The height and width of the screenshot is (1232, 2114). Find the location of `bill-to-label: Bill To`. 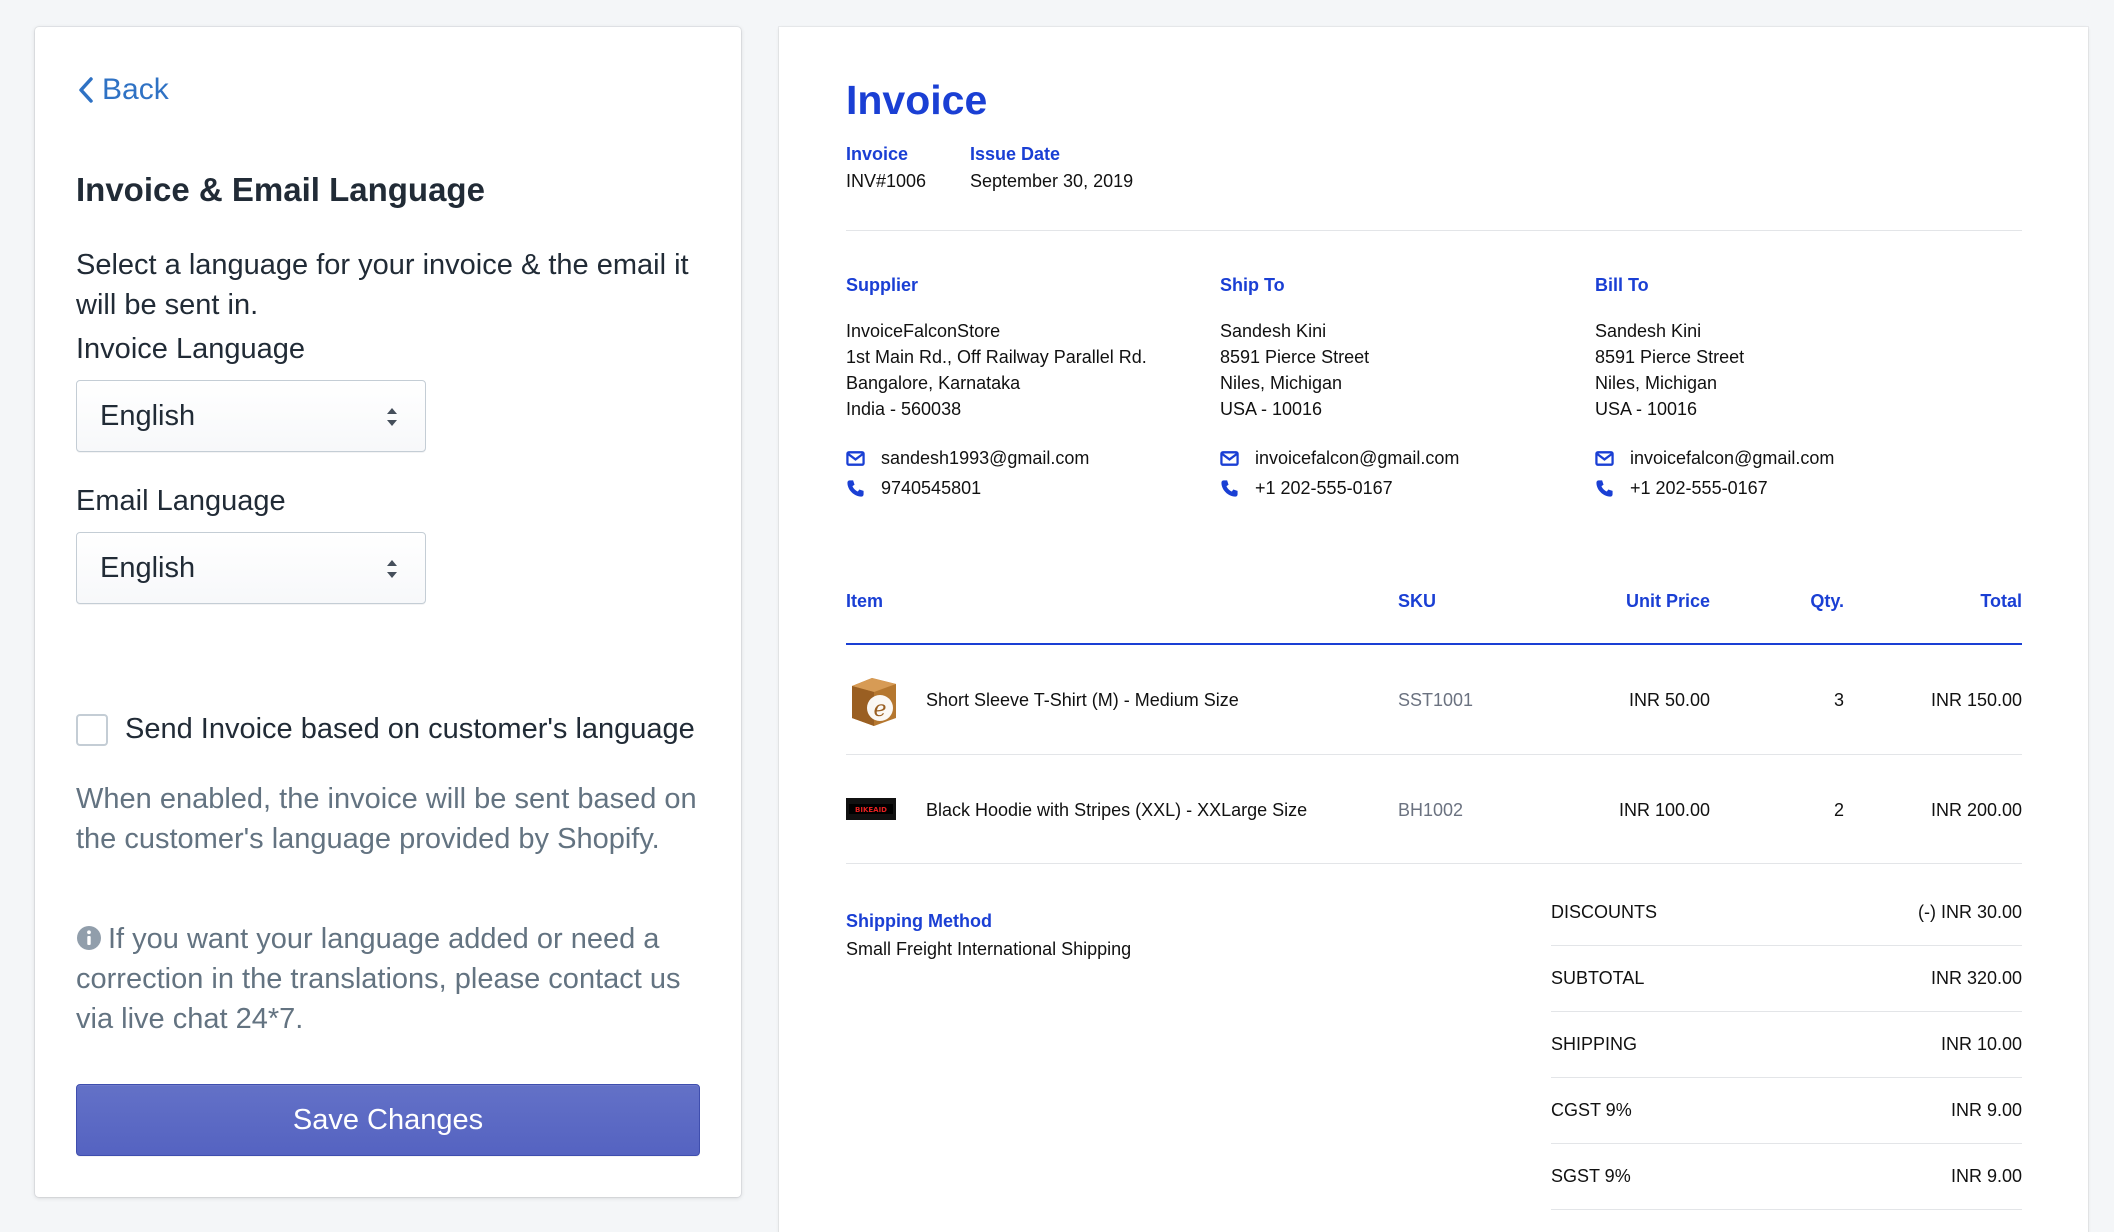

bill-to-label: Bill To is located at coordinates (1622, 285).